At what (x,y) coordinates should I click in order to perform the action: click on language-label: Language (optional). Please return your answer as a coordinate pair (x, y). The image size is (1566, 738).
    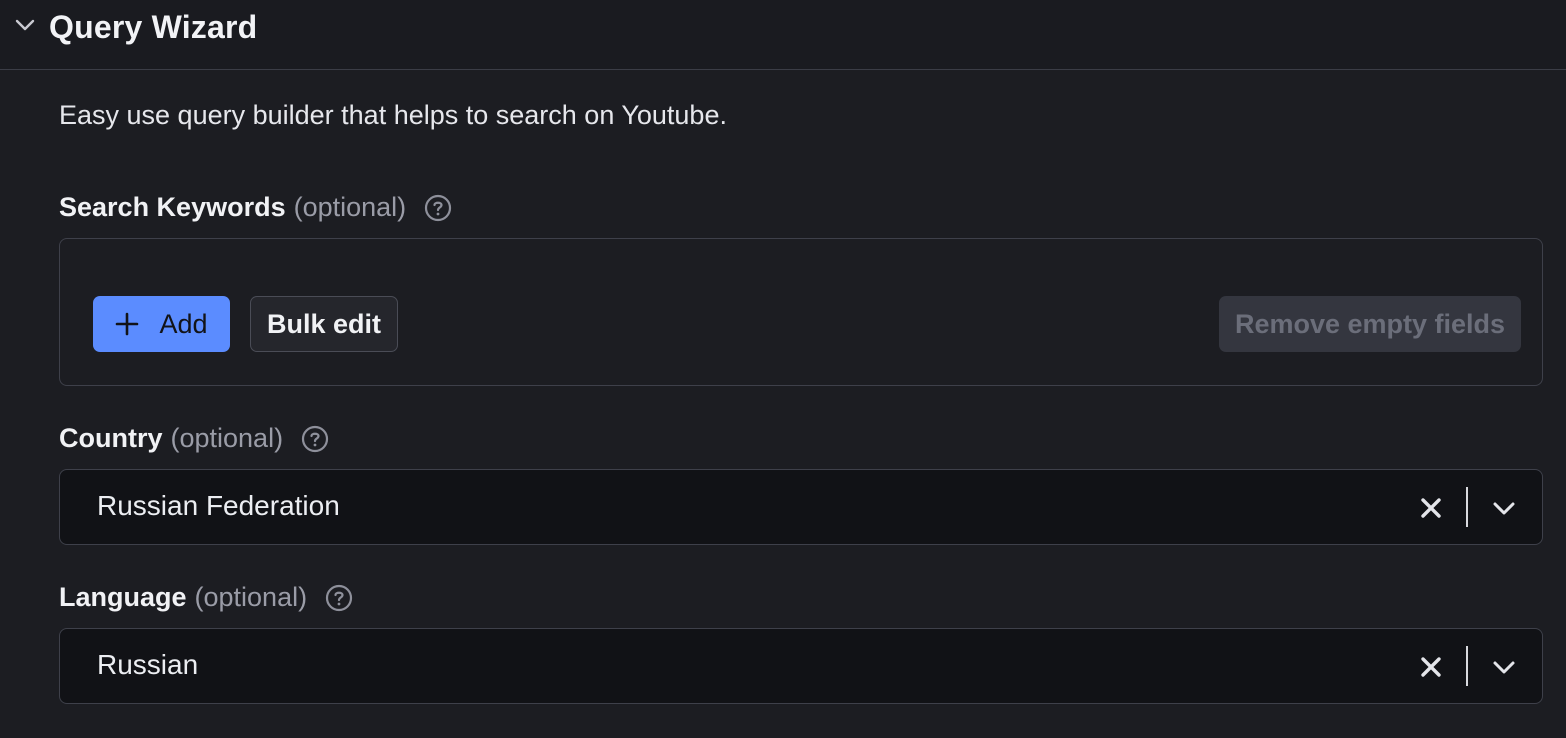
    Looking at the image, I should click on (206, 597).